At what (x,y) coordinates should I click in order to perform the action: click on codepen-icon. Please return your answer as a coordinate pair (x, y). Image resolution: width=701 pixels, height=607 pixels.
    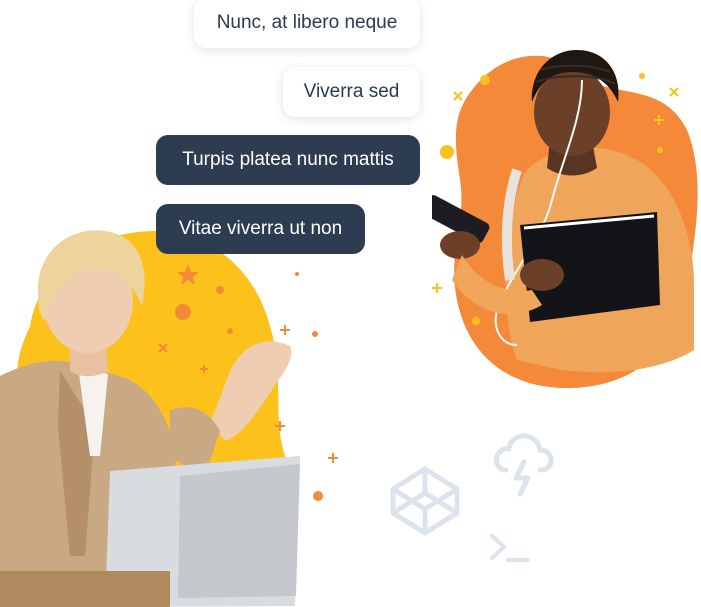
    Looking at the image, I should click on (425, 501).